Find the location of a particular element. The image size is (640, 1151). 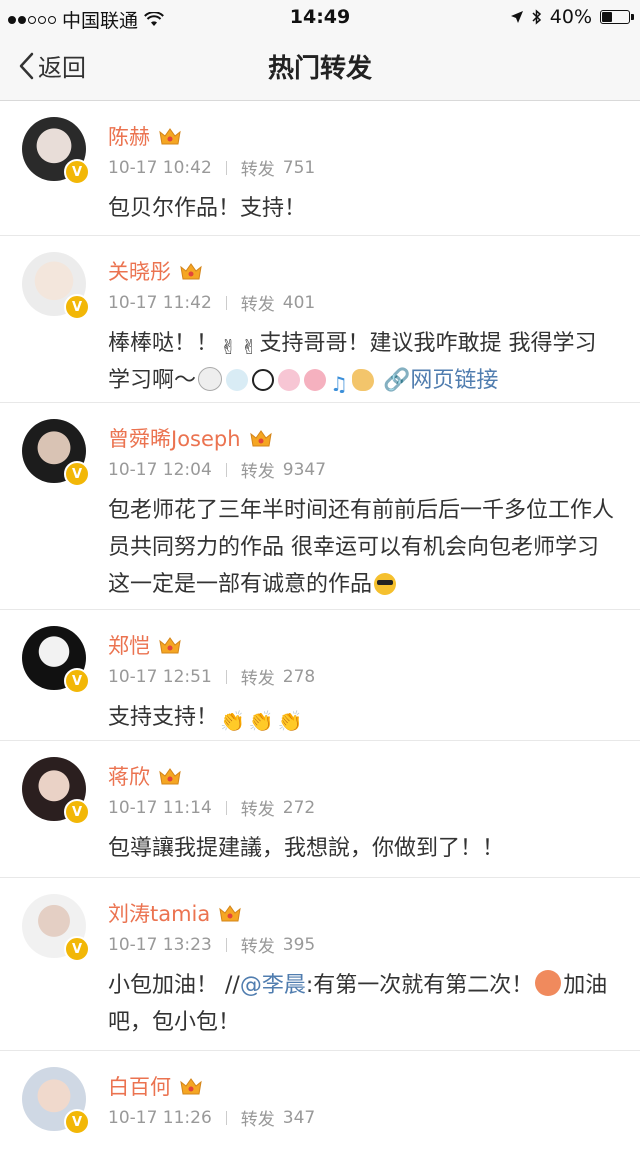

list-item: V 陈赫 10-17 10:42 转发 751 包贝尔作品！支持！ is located at coordinates (320, 168).